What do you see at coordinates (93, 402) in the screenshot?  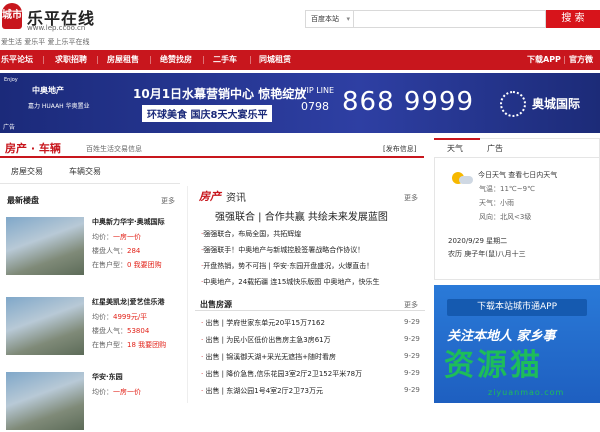 I see `listing-card: 华安·东园 均价：一房一价` at bounding box center [93, 402].